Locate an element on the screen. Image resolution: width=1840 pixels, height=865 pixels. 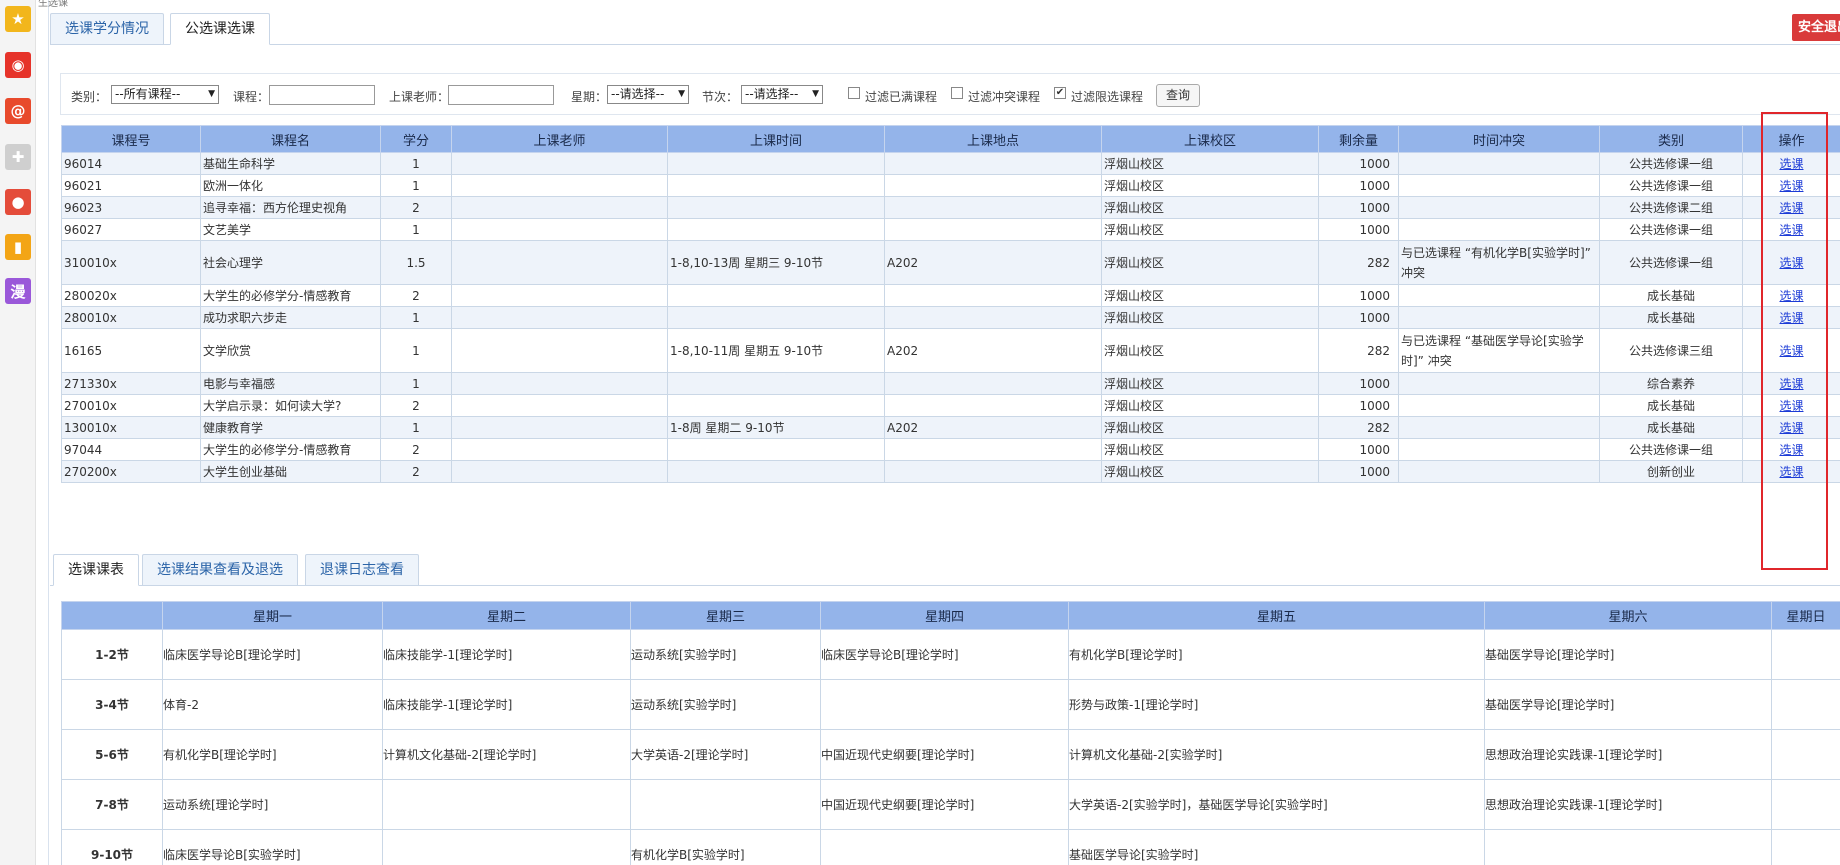
teacher-input is located at coordinates (501, 95).